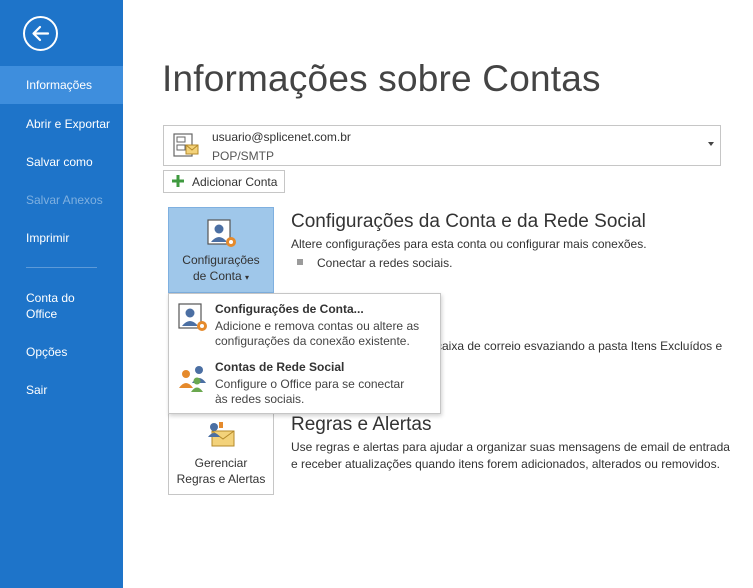  I want to click on menu-item-title: Contas de Rede Social, so click(280, 367).